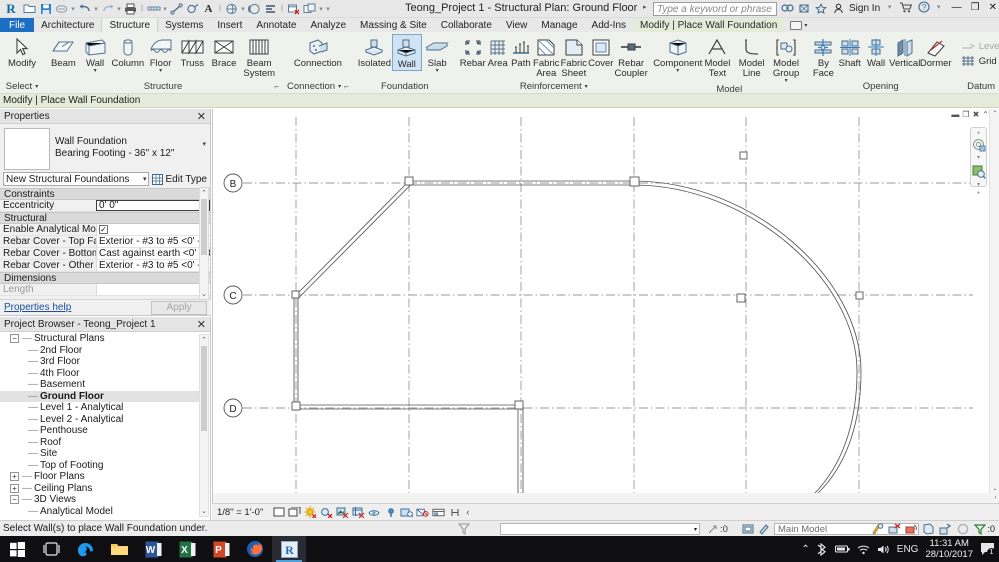 This screenshot has height=562, width=999. I want to click on volume-icon, so click(883, 549).